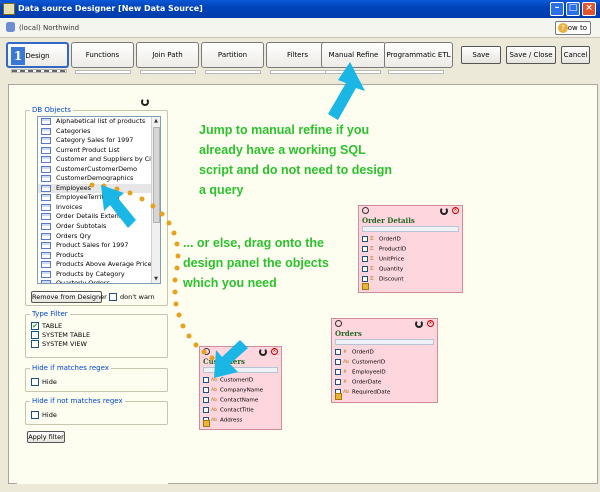 This screenshot has height=492, width=600. Describe the element at coordinates (589, 9) in the screenshot. I see `close-icon: ×` at that location.